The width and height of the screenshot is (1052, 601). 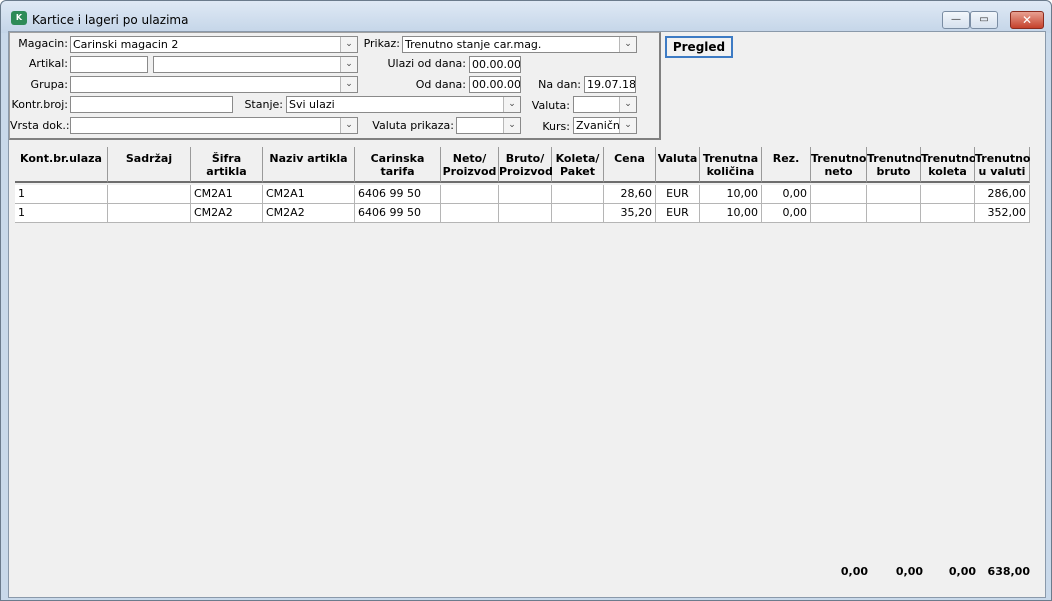 What do you see at coordinates (786, 158) in the screenshot?
I see `column-header-line1: Rez.` at bounding box center [786, 158].